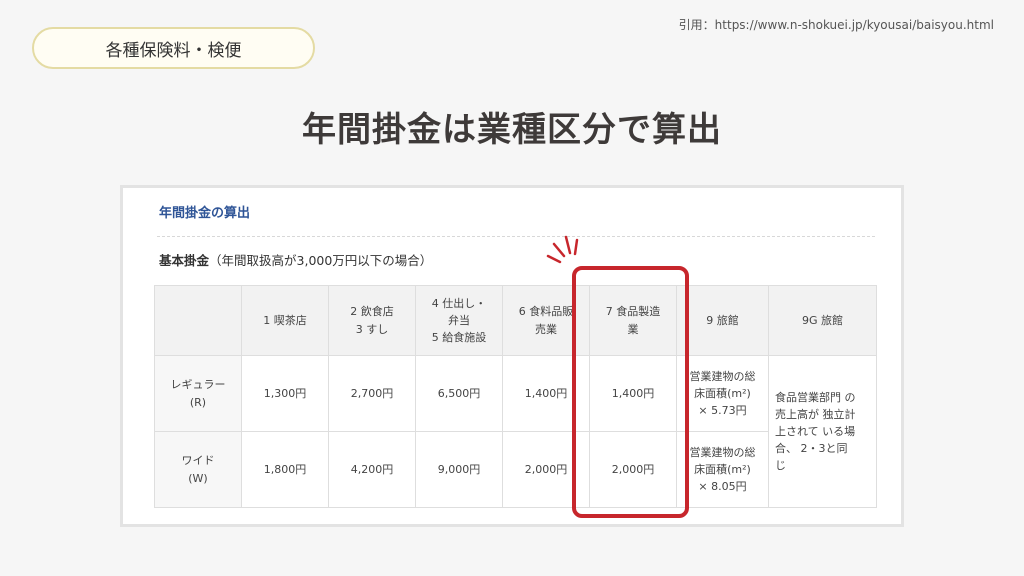 The height and width of the screenshot is (576, 1024). I want to click on category-label-text: 各種保険料・検便, so click(173, 50).